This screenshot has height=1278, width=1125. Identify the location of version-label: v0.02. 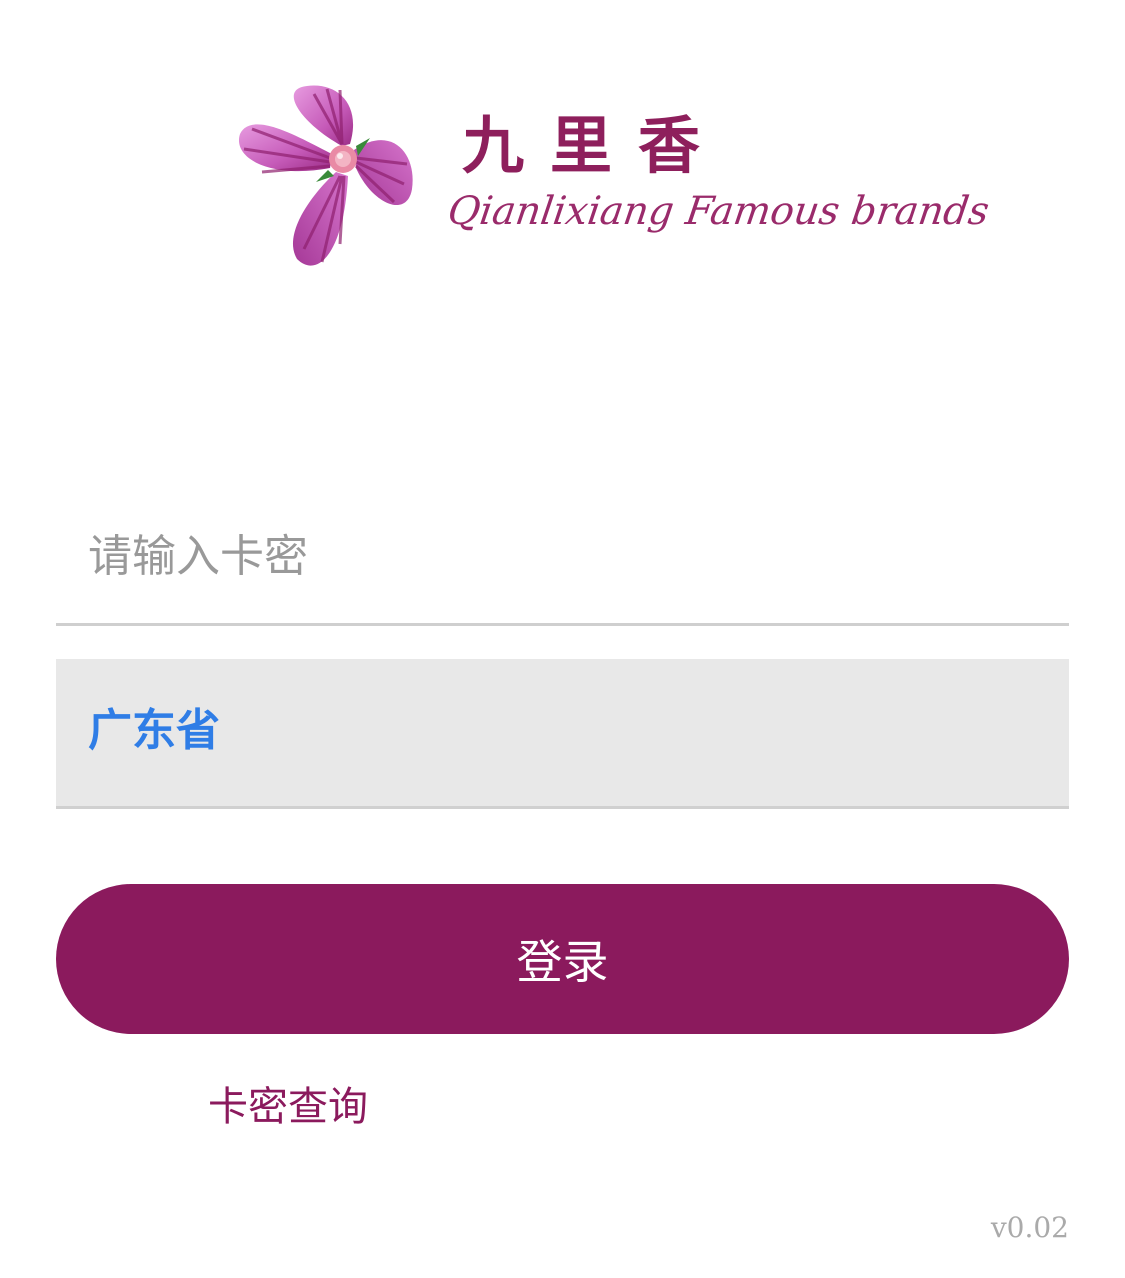
(1029, 1227).